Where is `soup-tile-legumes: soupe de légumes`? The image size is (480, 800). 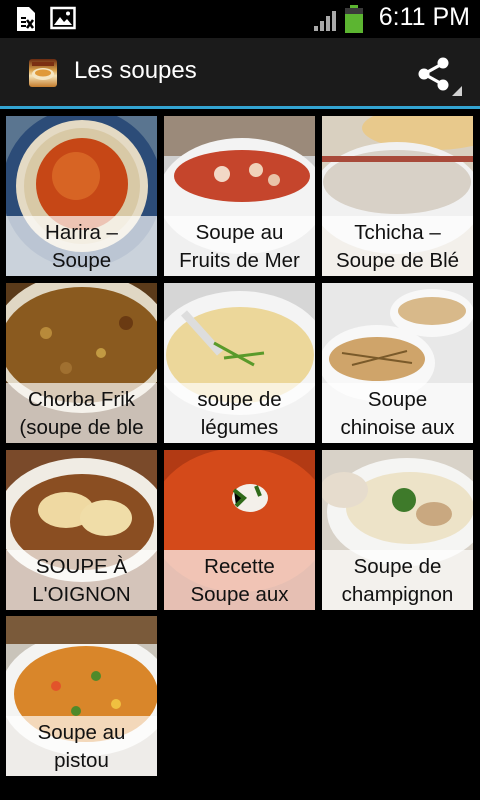 soup-tile-legumes: soupe de légumes is located at coordinates (239, 363).